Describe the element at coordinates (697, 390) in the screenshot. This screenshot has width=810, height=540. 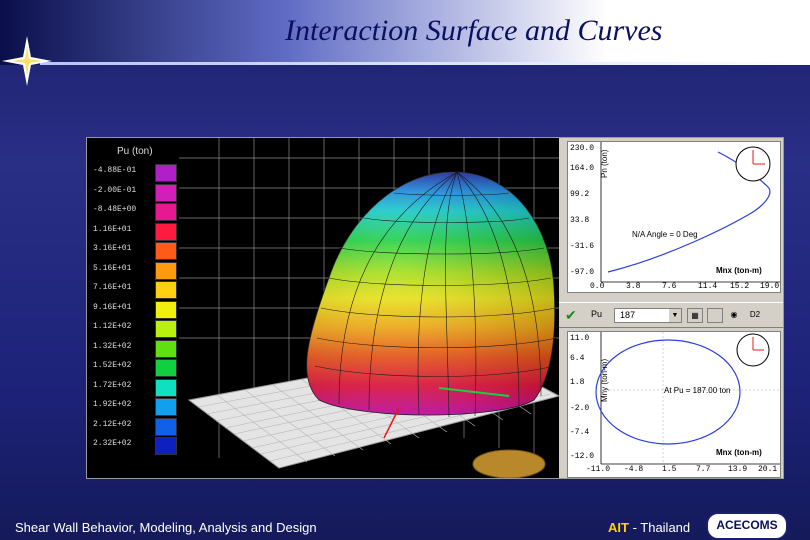
I see `pu-annotation: At Pu = 187.00 ton` at that location.